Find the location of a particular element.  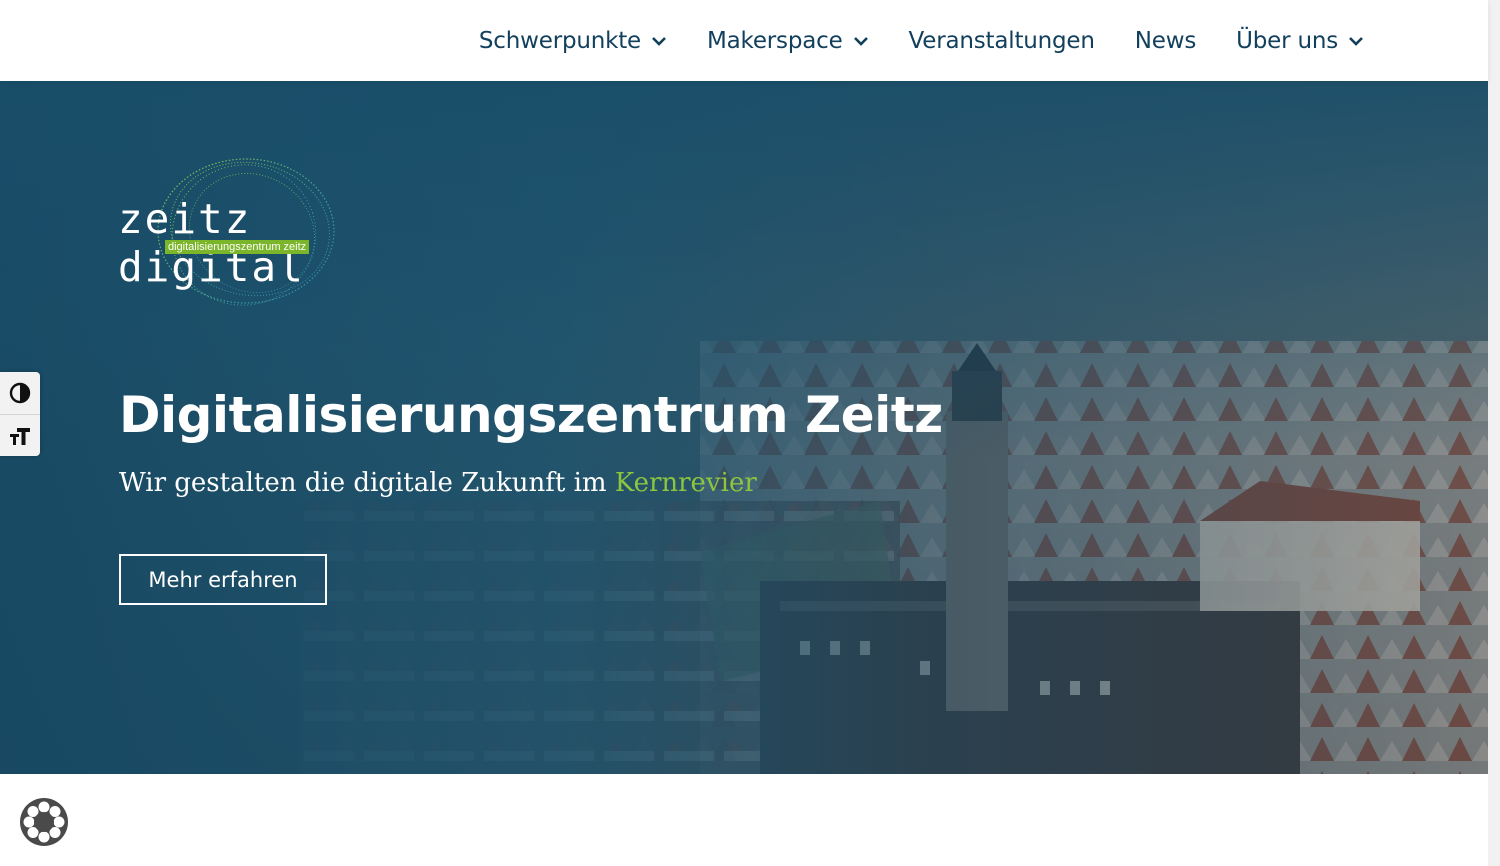

nav-item-news: News is located at coordinates (1165, 40).